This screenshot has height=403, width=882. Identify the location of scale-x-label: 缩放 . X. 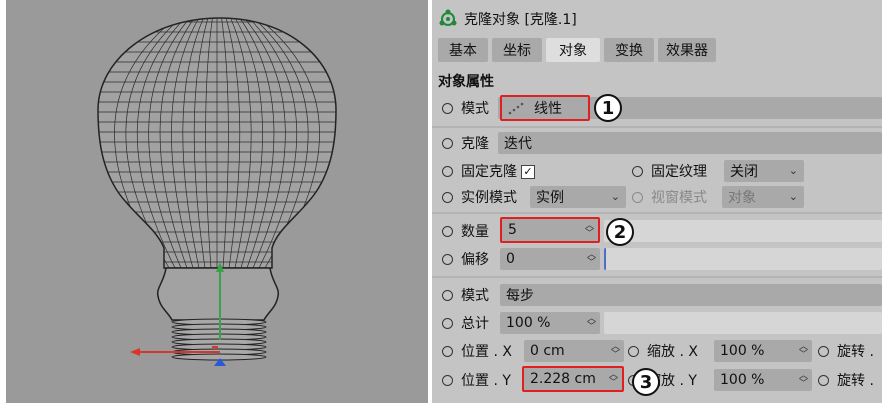
(672, 352).